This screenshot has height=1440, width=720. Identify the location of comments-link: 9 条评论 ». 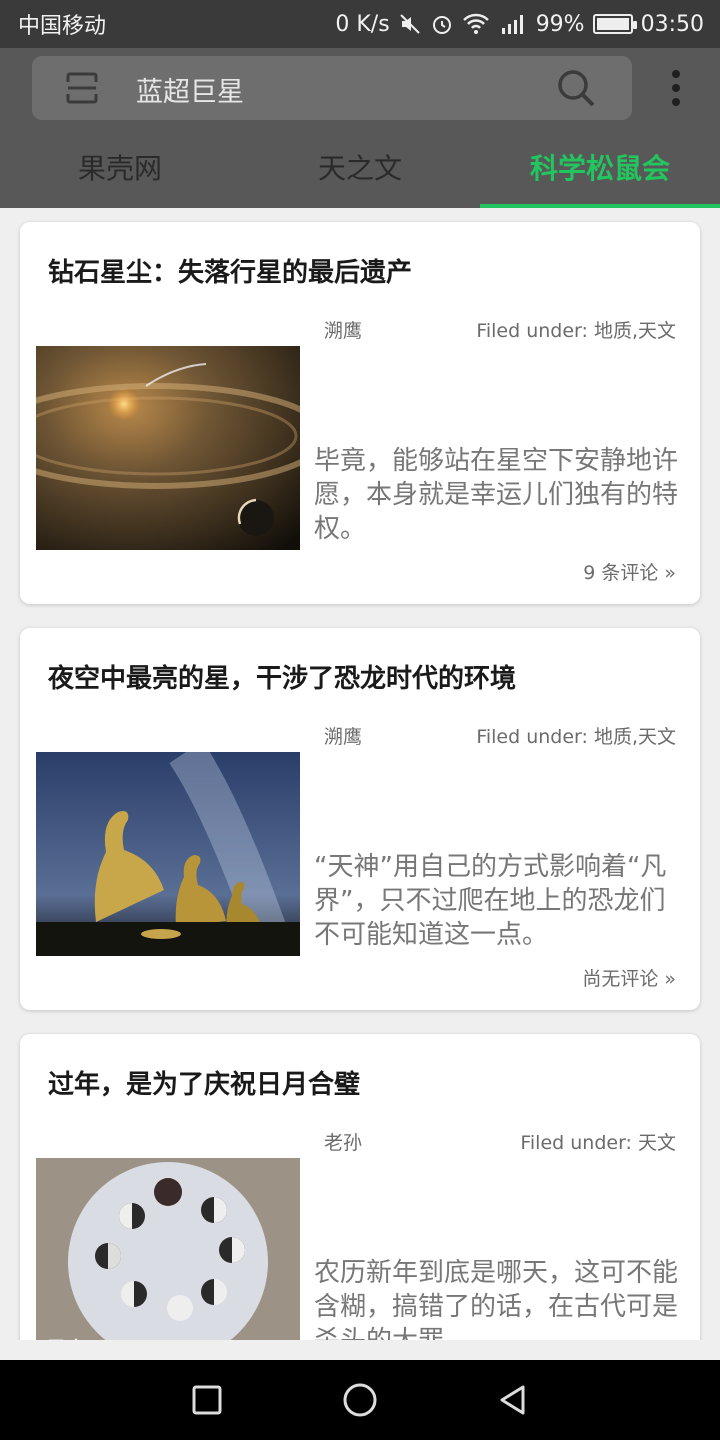
(629, 571).